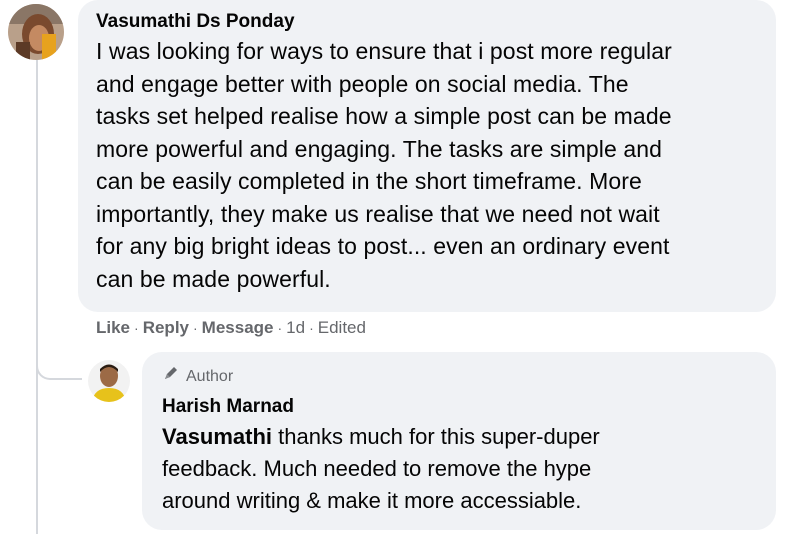 The height and width of the screenshot is (539, 788). Describe the element at coordinates (210, 376) in the screenshot. I see `author-badge-label: Author` at that location.